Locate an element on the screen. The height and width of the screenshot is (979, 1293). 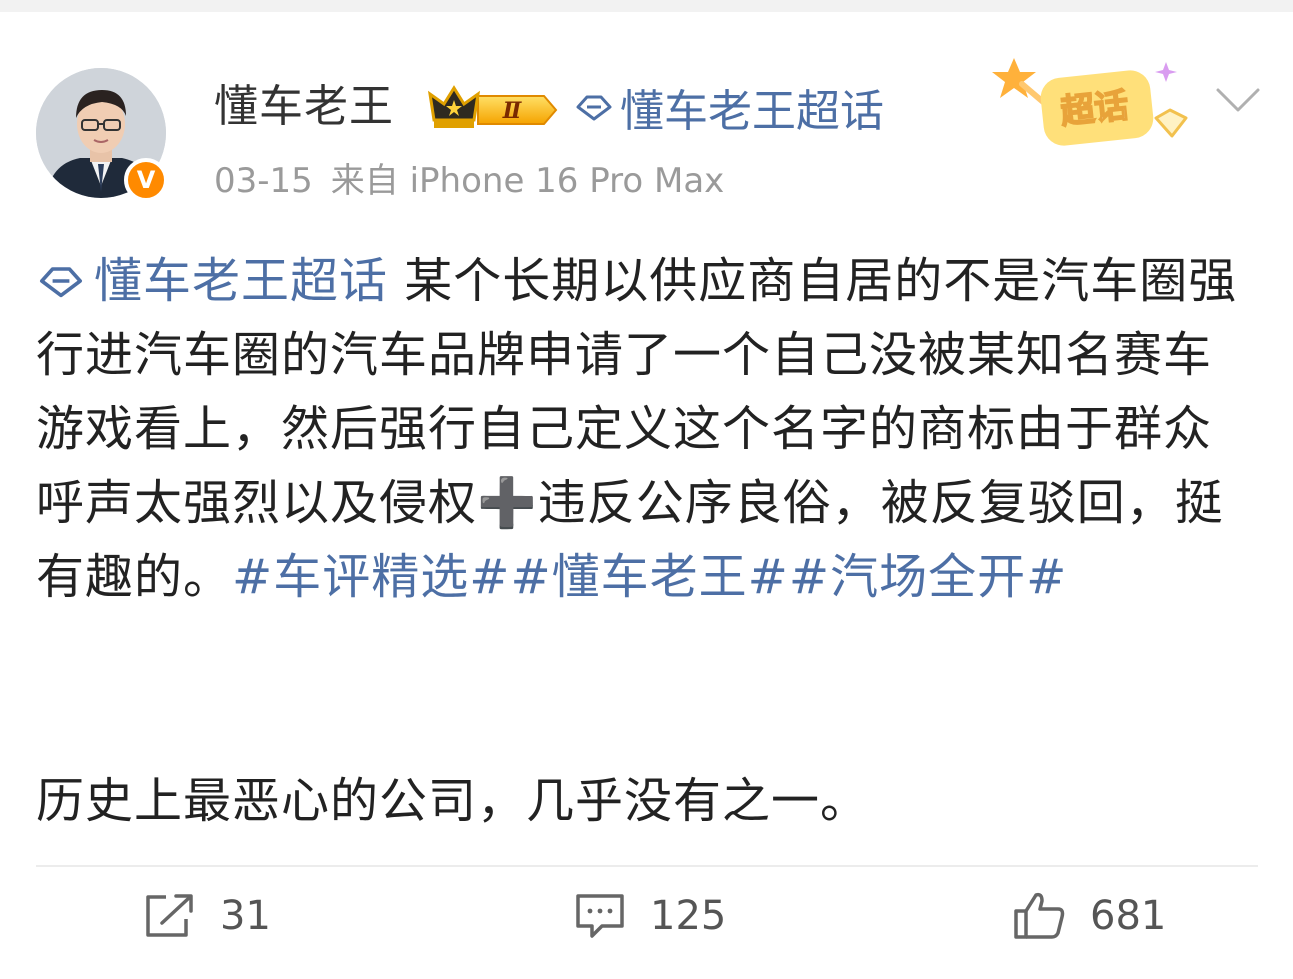
level-number: Ⅱ is located at coordinates (512, 111).